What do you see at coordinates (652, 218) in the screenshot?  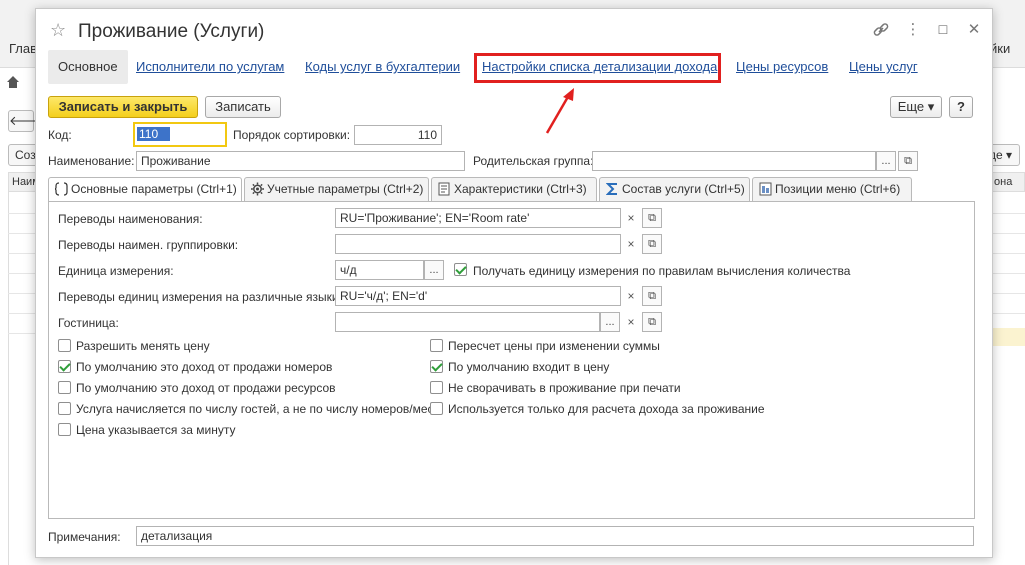 I see `name-translations-open-button: ⧉` at bounding box center [652, 218].